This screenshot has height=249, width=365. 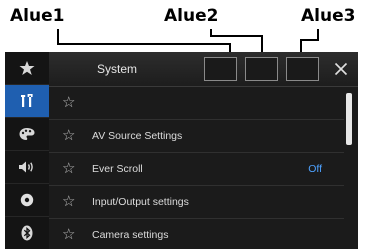 I want to click on tools-icon, so click(x=27, y=100).